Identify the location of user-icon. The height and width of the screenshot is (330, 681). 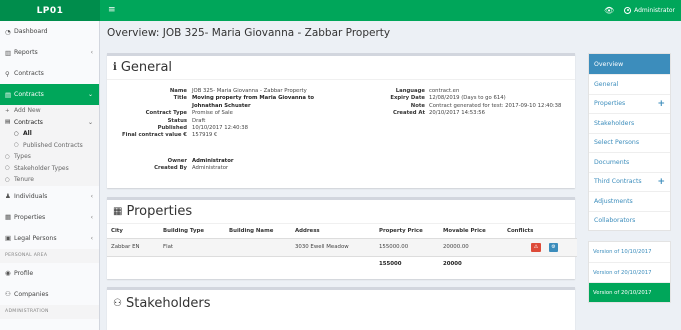
(628, 10).